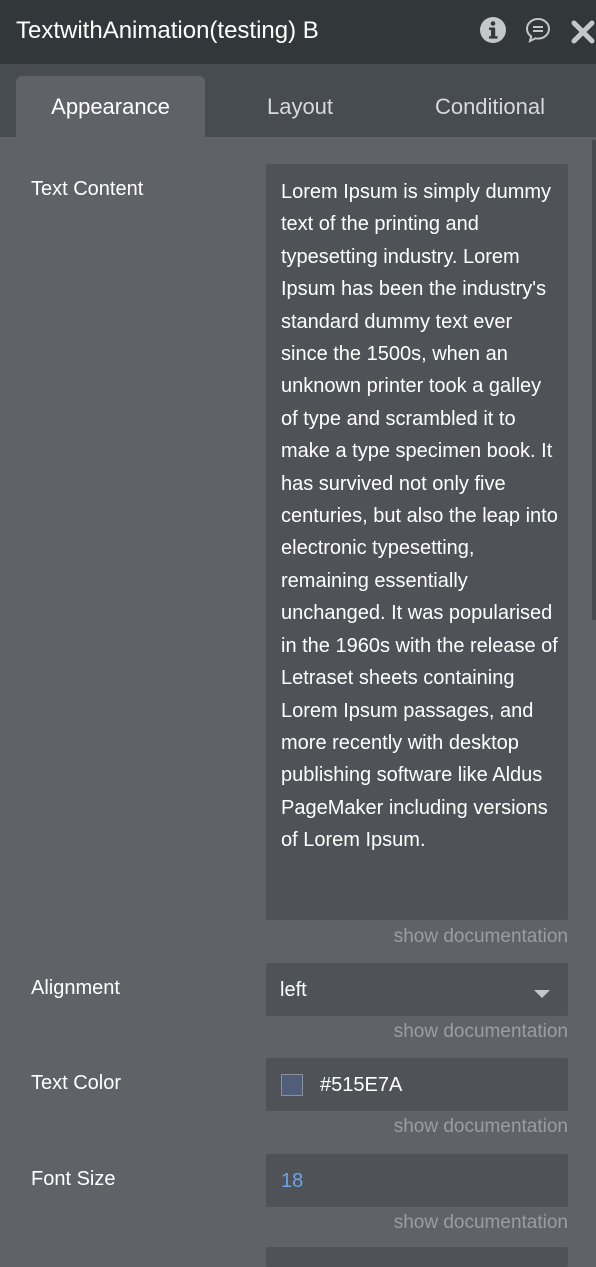  Describe the element at coordinates (167, 31) in the screenshot. I see `element-title: TextwithAnimation(testing) B` at that location.